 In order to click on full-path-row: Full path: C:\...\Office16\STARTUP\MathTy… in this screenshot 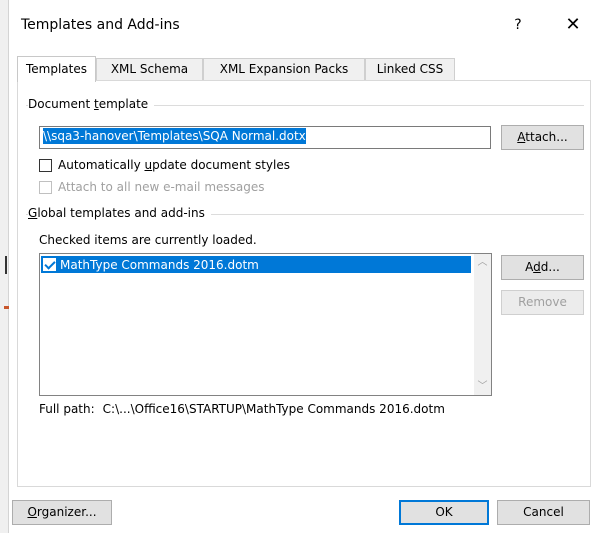, I will do `click(242, 409)`.